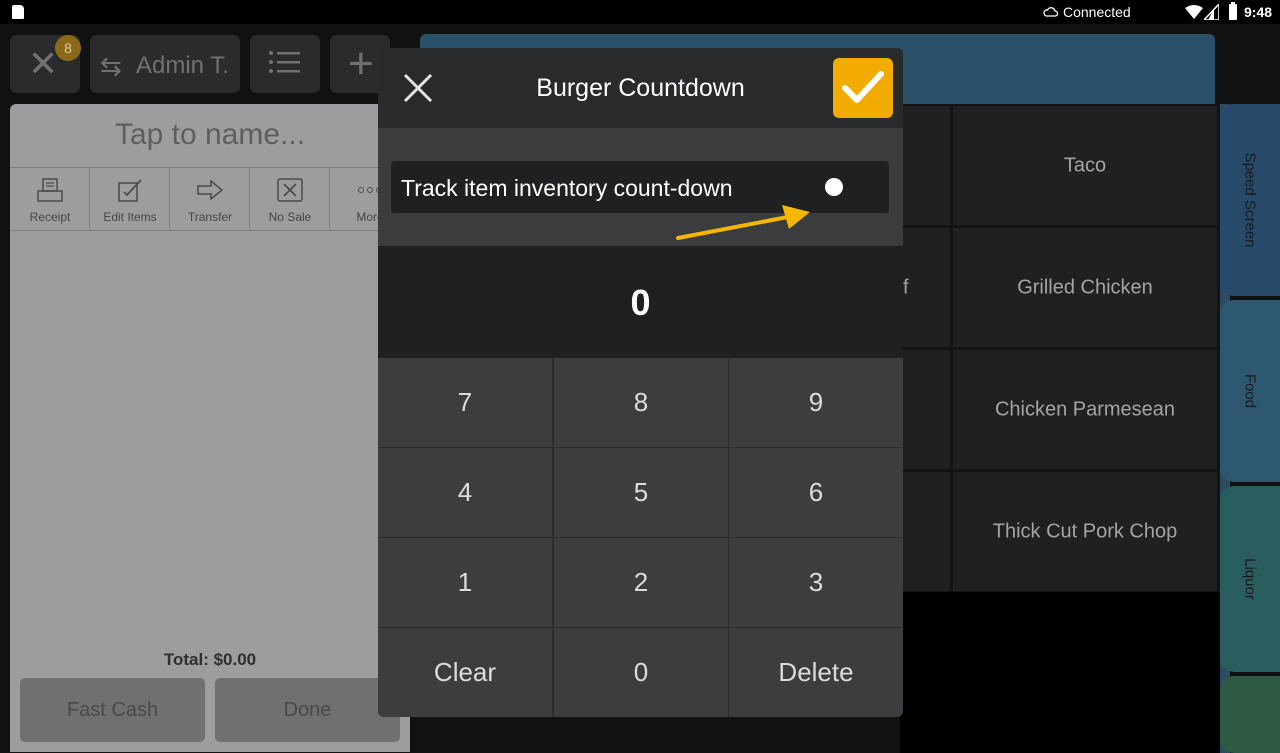 The image size is (1280, 753). What do you see at coordinates (1085, 165) in the screenshot?
I see `menu-item-taco: Taco` at bounding box center [1085, 165].